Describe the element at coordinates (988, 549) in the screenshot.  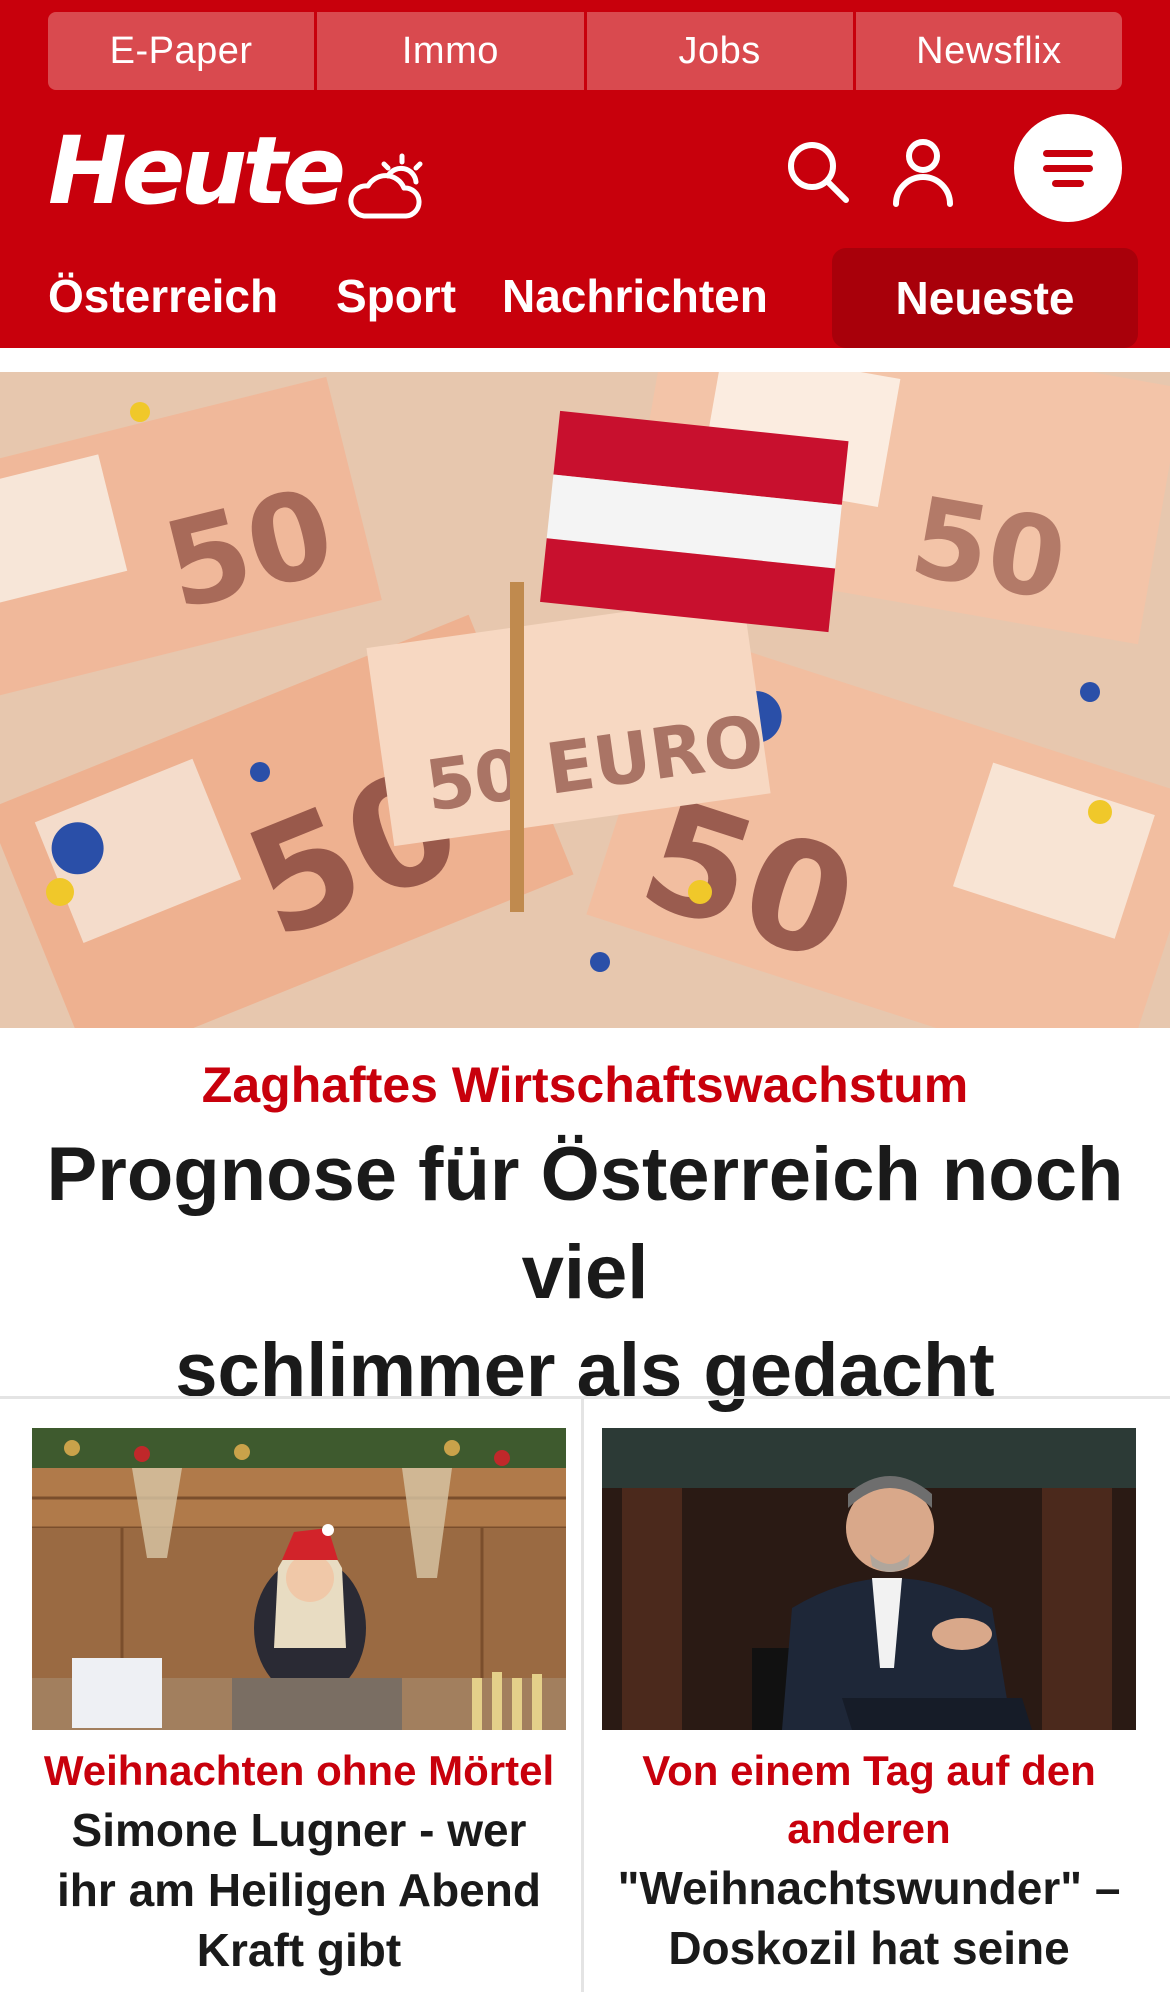
I see `svg-text: 50` at that location.